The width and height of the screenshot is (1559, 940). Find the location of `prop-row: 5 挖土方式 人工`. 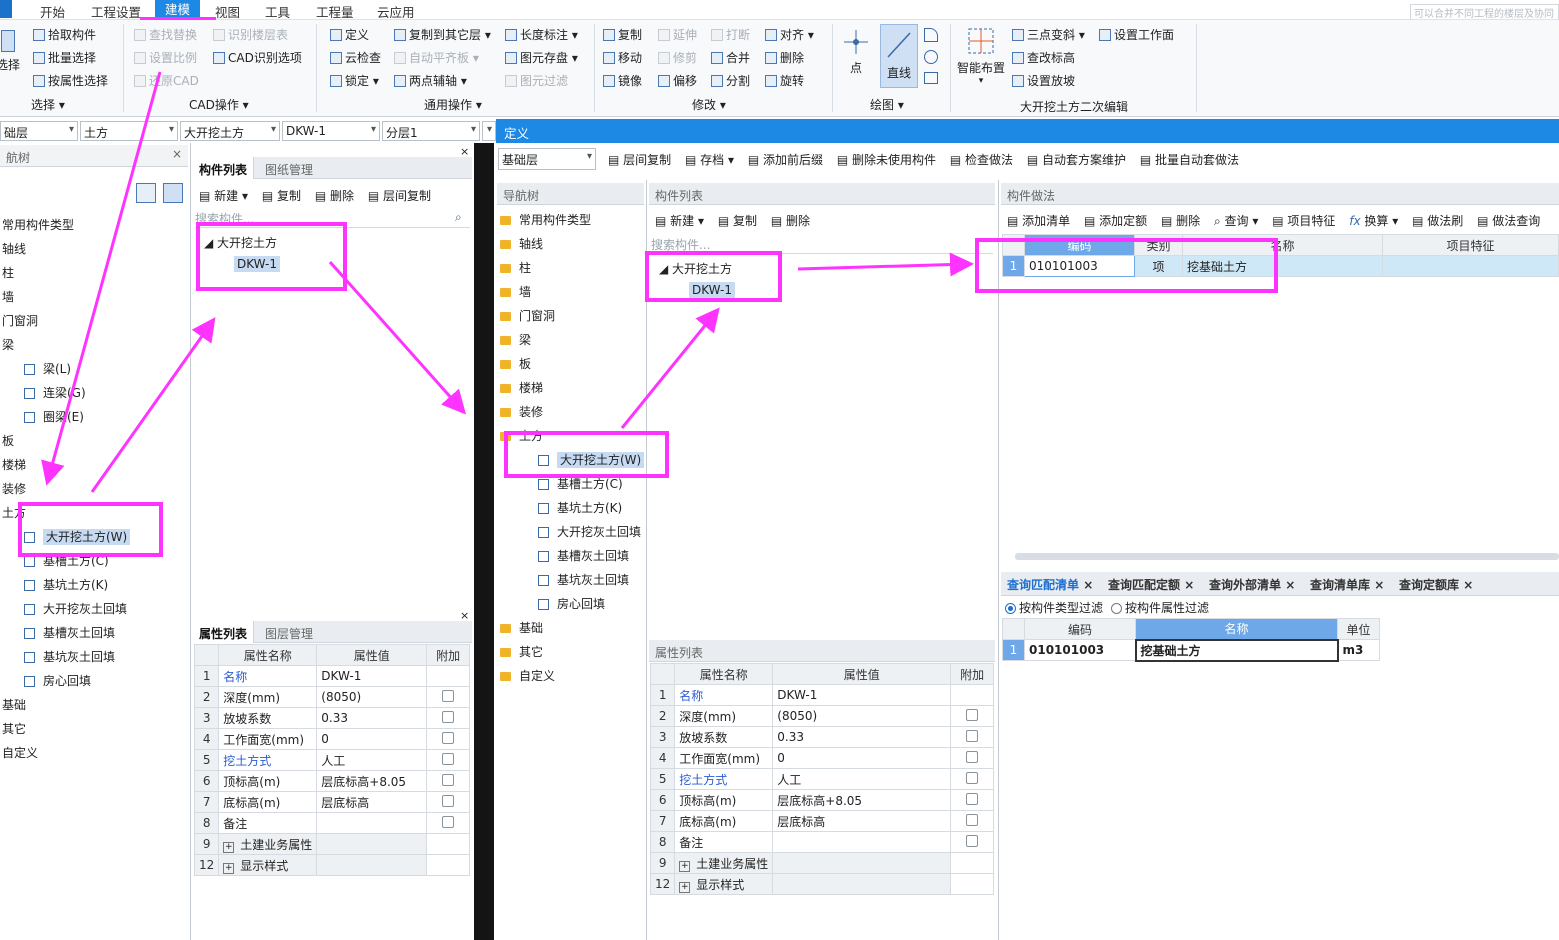

prop-row: 5 挖土方式 人工 is located at coordinates (821, 779).